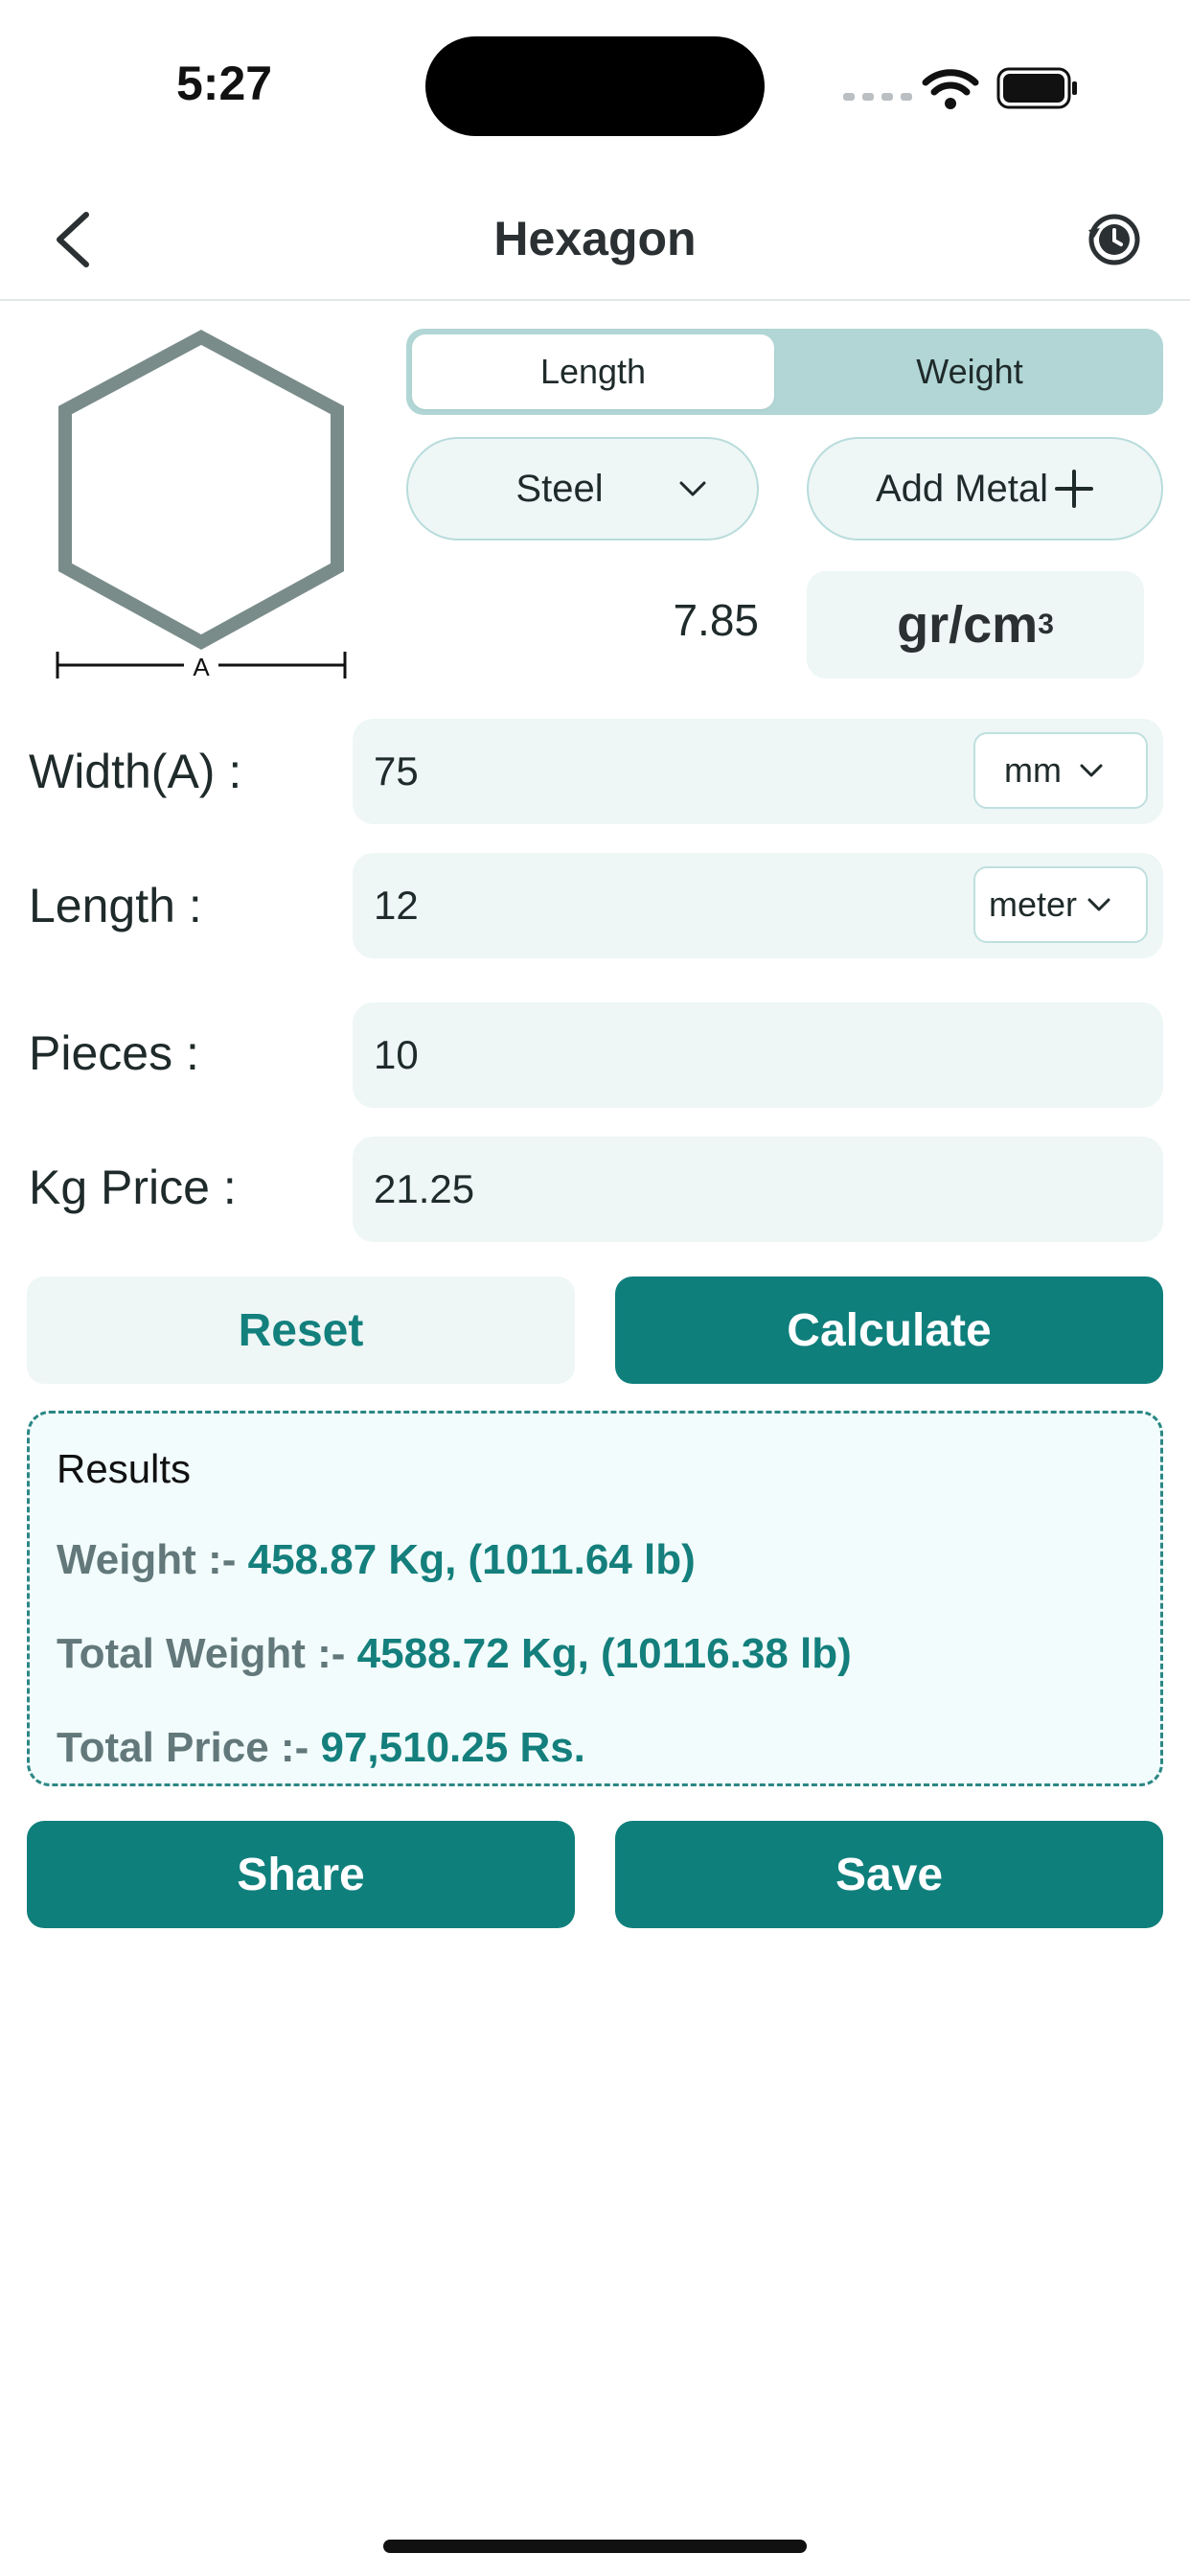  I want to click on total-weight-value: 4588.72 Kg, (10116.38 lb), so click(604, 1653).